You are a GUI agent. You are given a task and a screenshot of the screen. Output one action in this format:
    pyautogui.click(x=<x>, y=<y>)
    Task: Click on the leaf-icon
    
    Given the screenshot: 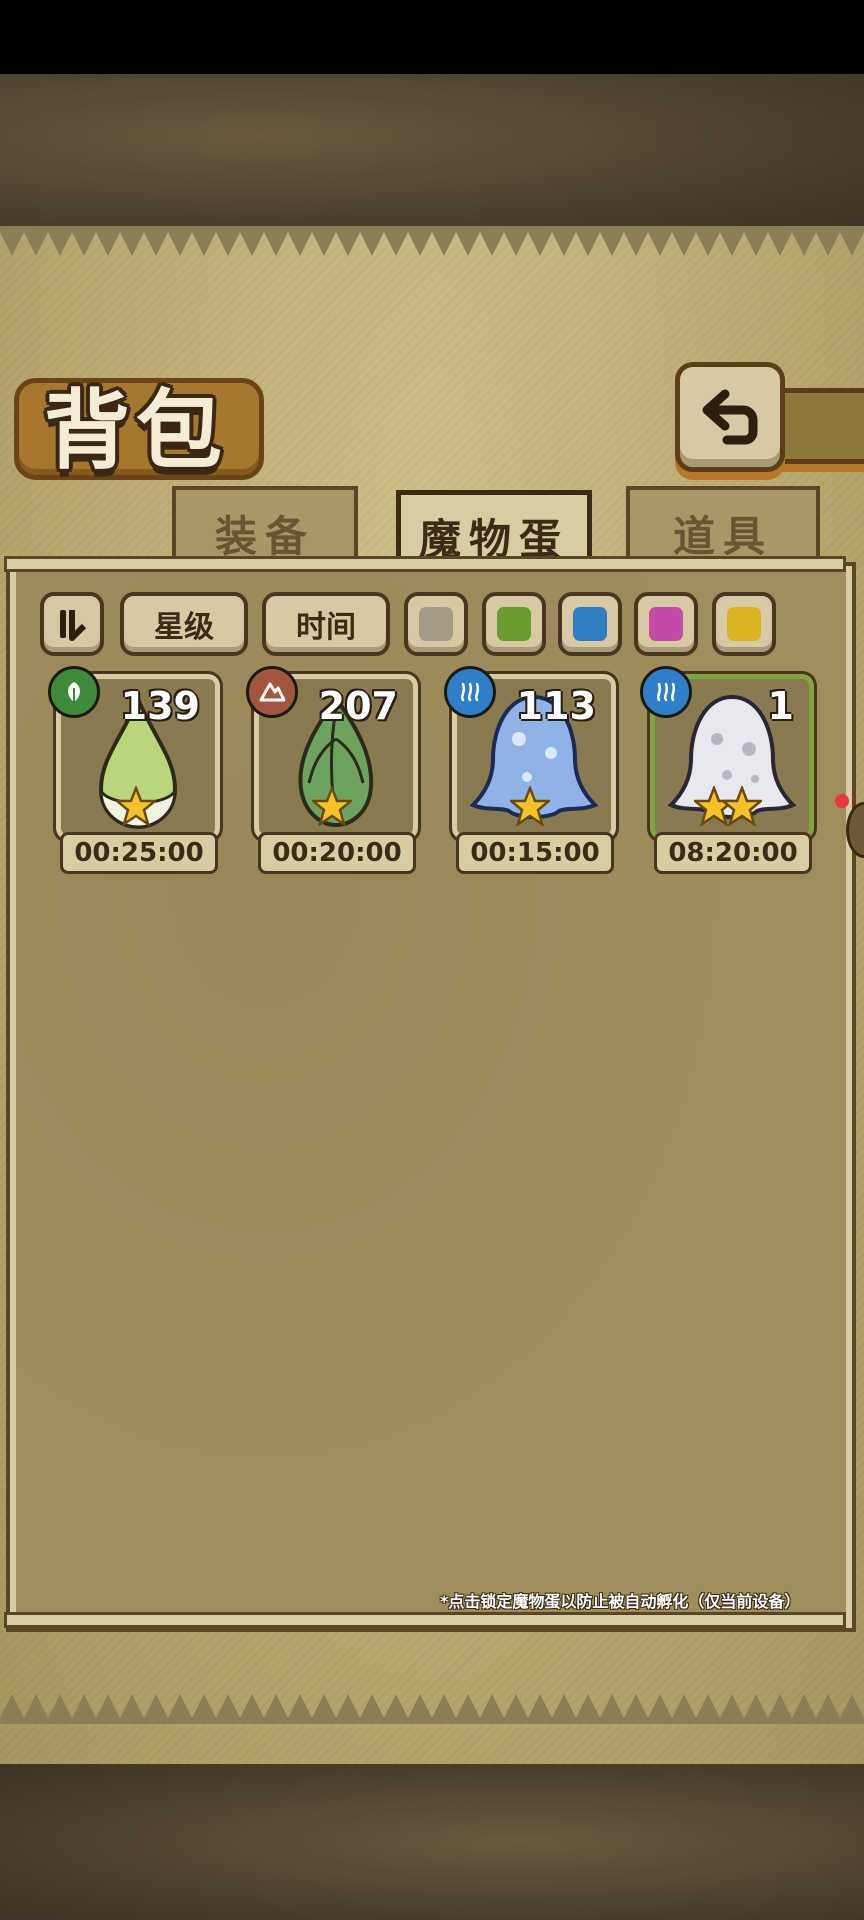 What is the action you would take?
    pyautogui.click(x=74, y=692)
    